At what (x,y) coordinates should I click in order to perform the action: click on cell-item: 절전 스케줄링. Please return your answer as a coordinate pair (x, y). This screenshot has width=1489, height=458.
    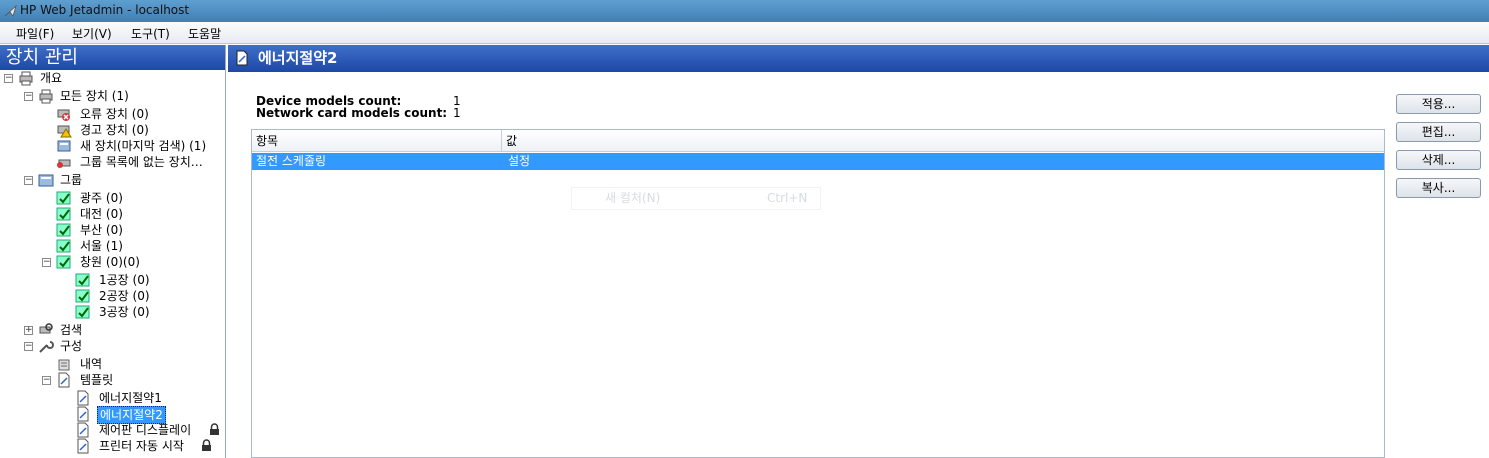
    Looking at the image, I should click on (291, 161).